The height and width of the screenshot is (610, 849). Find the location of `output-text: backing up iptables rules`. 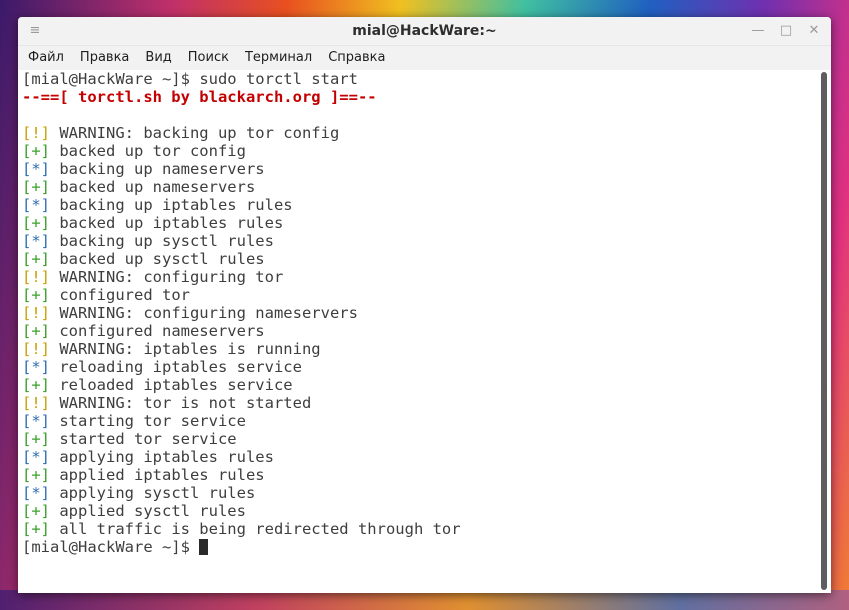

output-text: backing up iptables rules is located at coordinates (171, 205).